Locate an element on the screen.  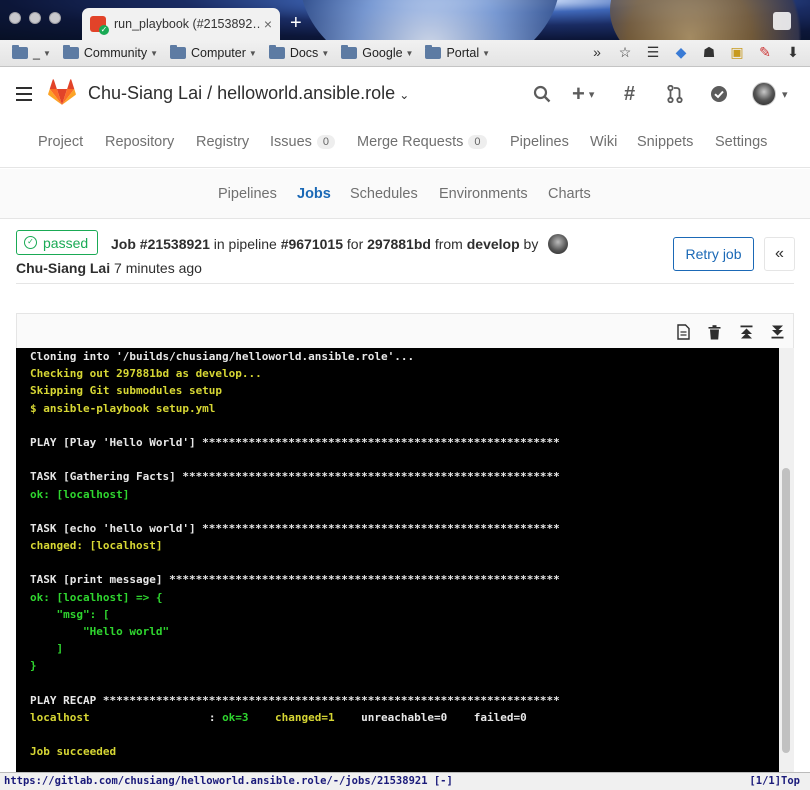
download-icon: ⬇ is located at coordinates (793, 52).